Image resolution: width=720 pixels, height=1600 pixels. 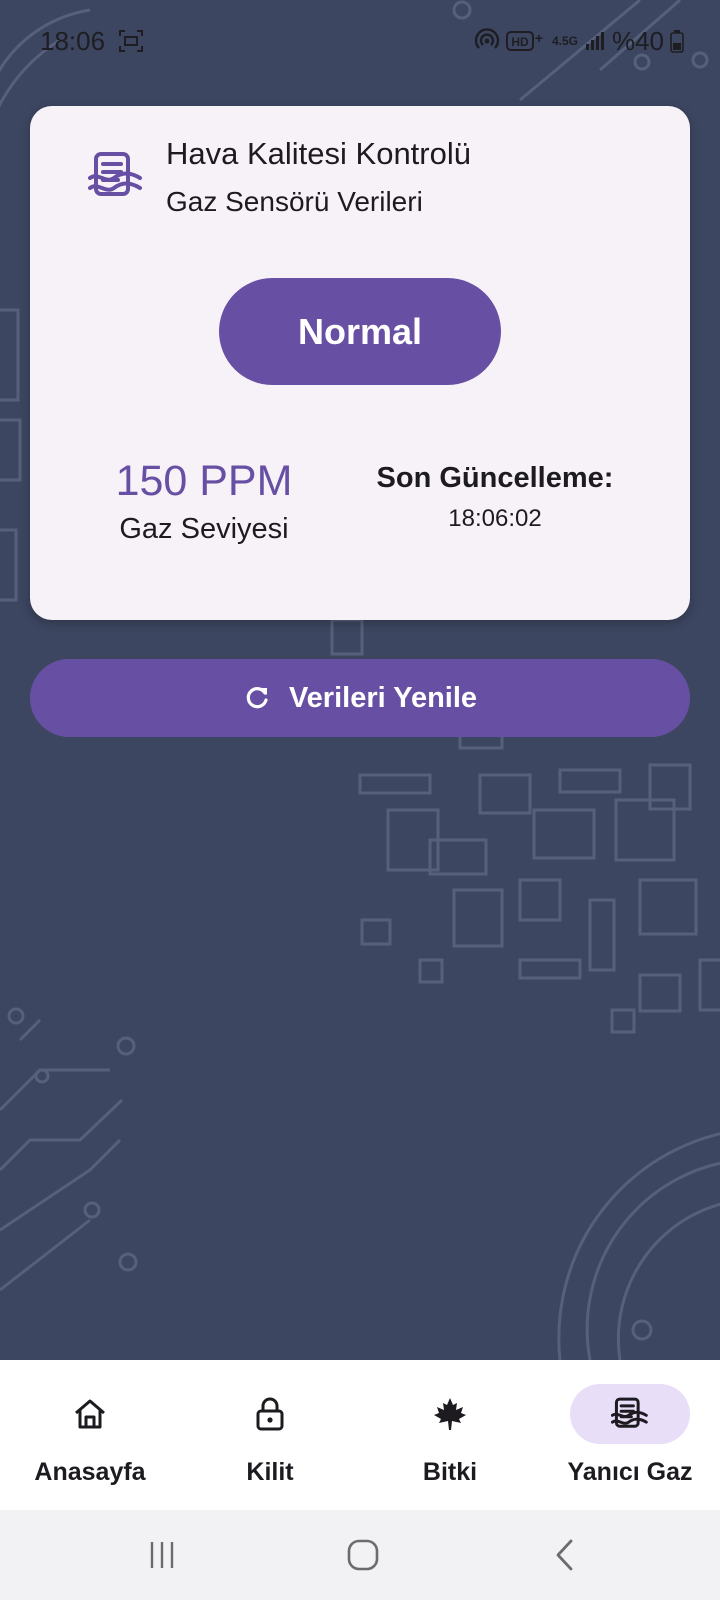 I want to click on active-indicator, so click(x=630, y=1414).